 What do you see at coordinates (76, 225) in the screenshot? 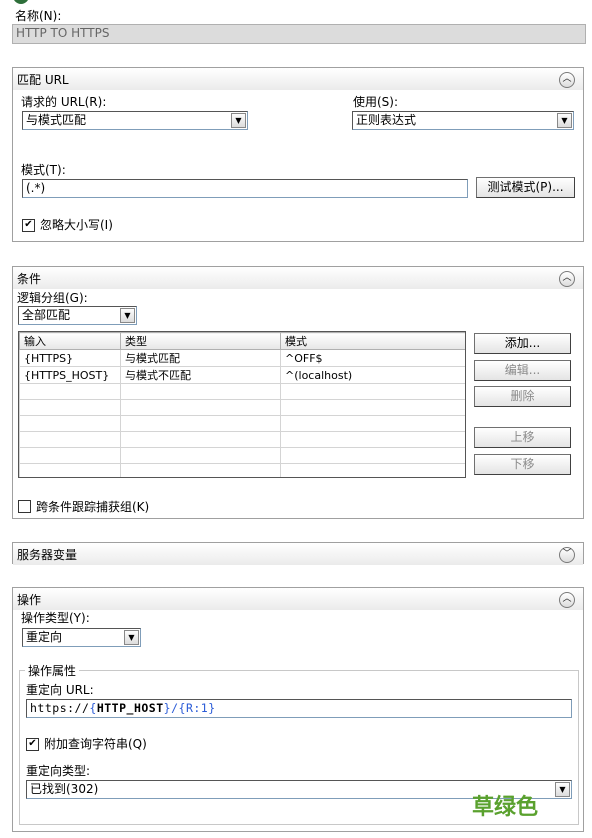
I see `ignore-case-label: 忽略大小写(I)` at bounding box center [76, 225].